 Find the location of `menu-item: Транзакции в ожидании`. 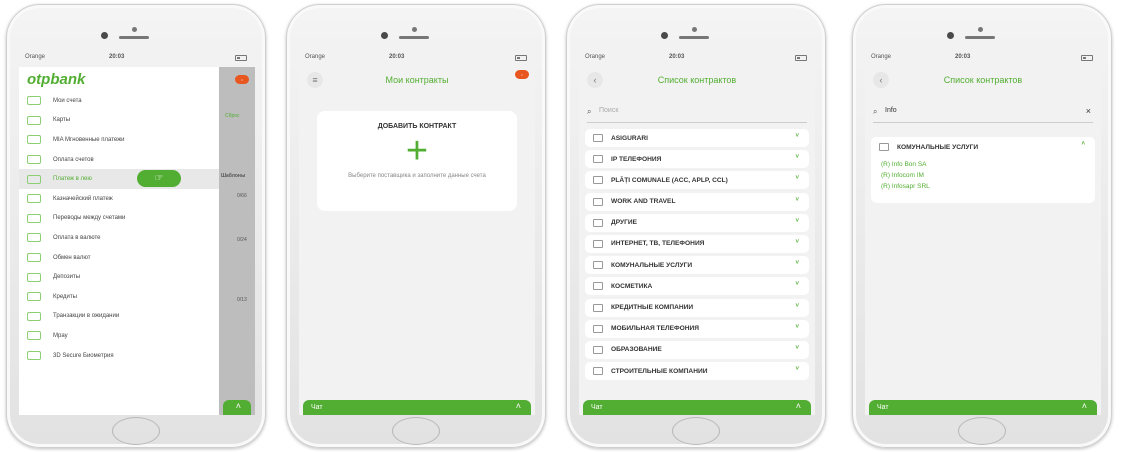

menu-item: Транзакции в ожидании is located at coordinates (119, 317).